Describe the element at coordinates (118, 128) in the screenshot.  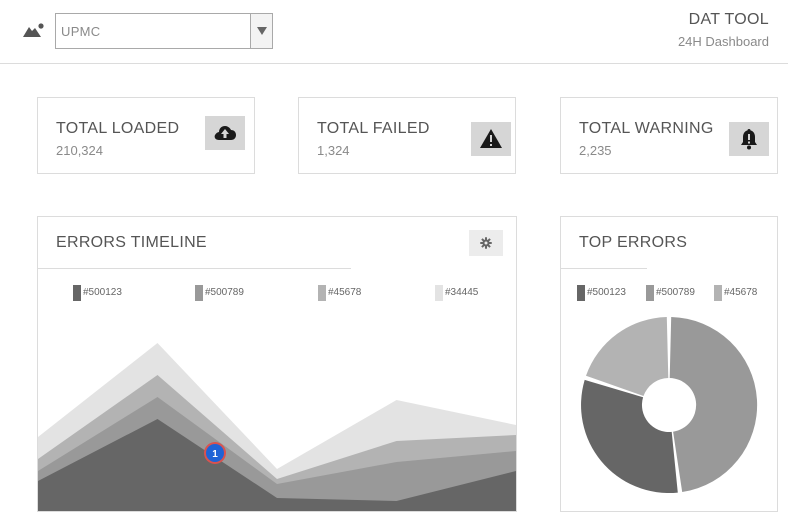
I see `stat-label: TOTAL LOADED` at that location.